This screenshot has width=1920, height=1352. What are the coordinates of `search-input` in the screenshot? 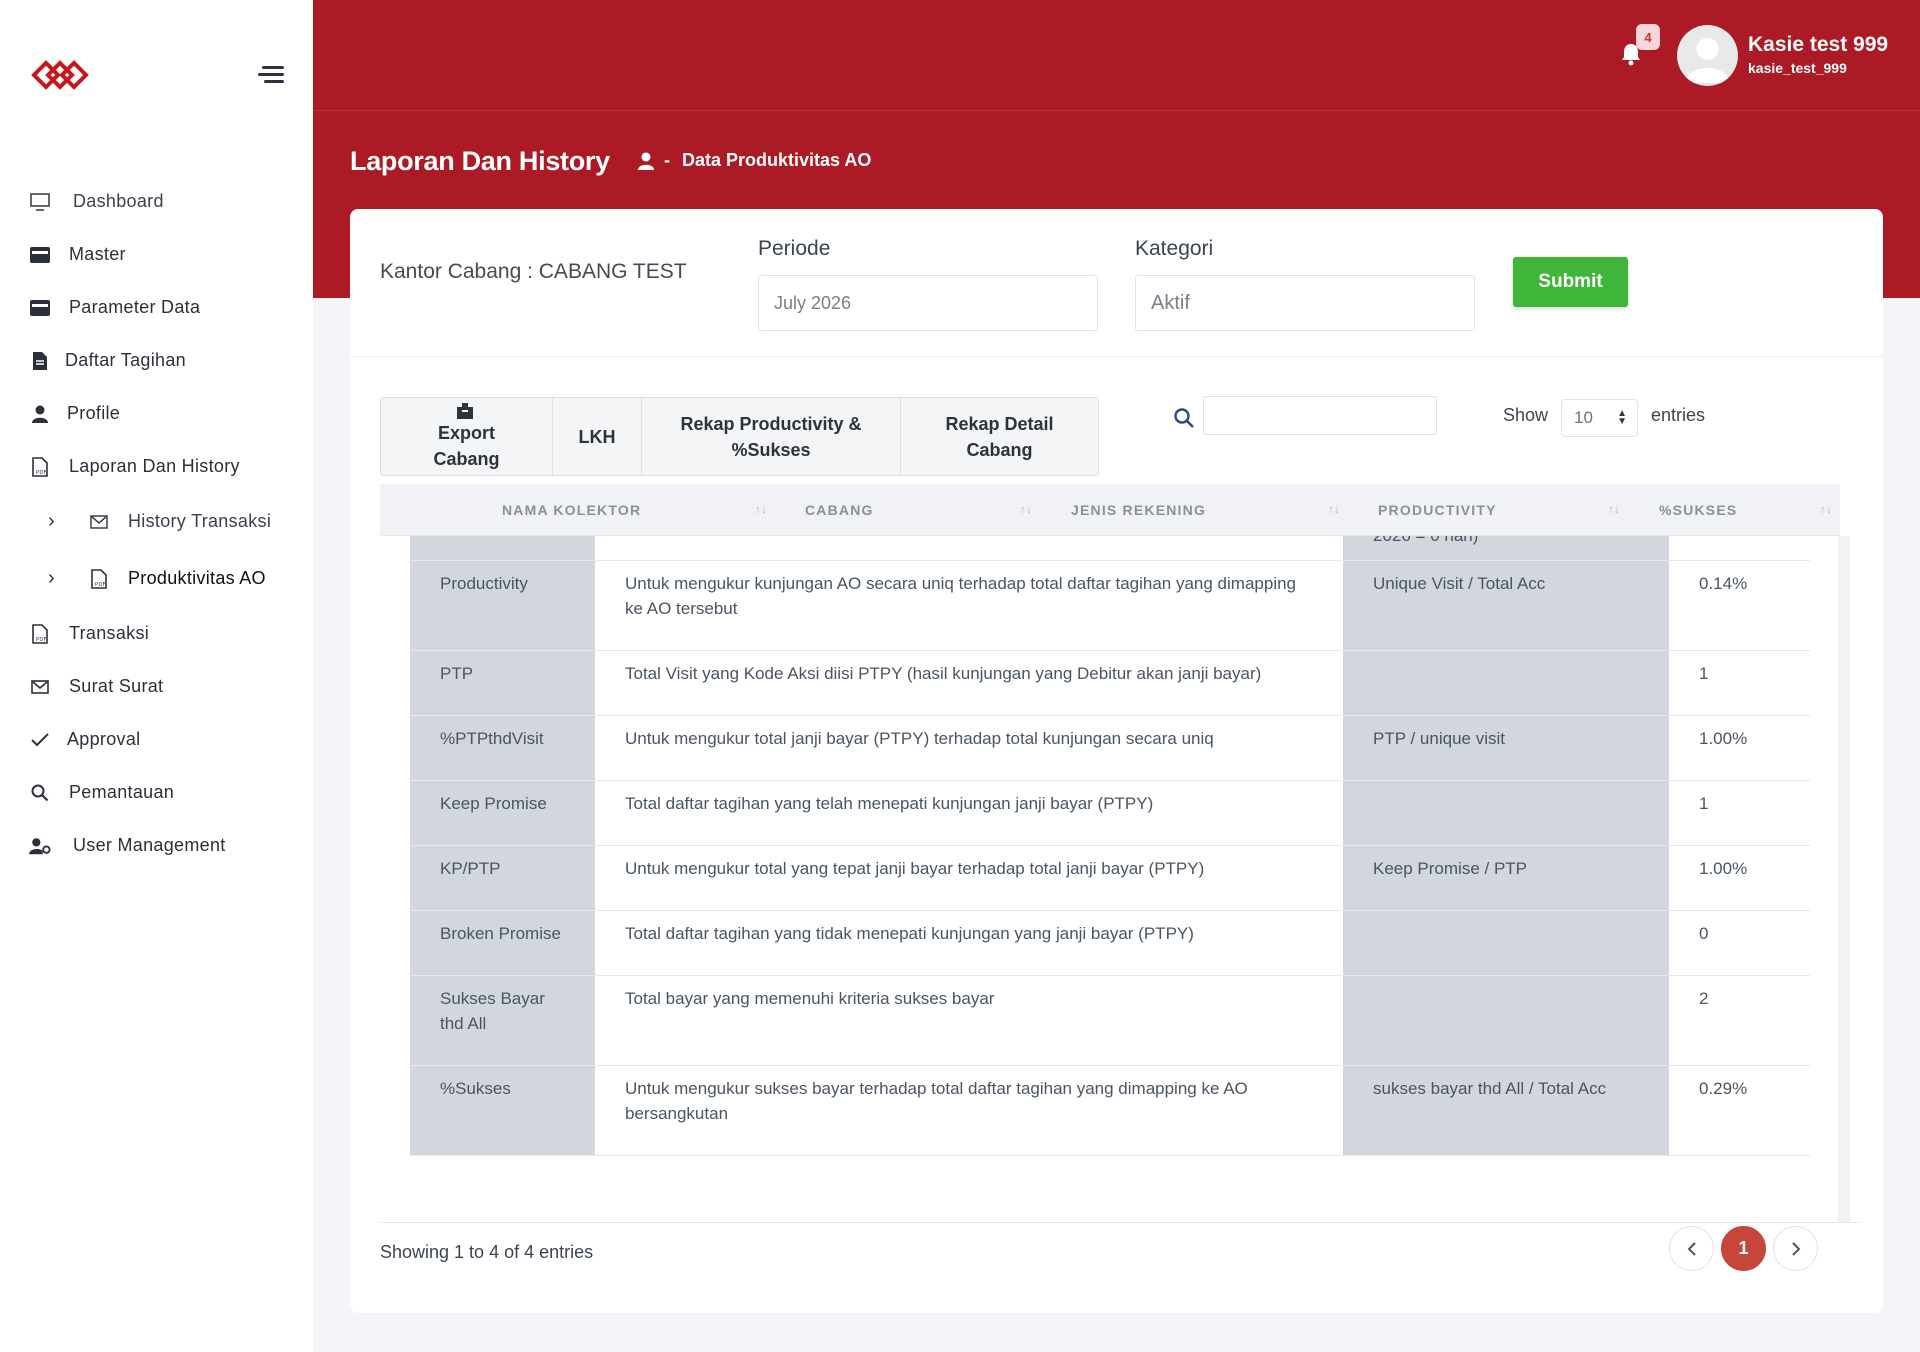 It's located at (1320, 415).